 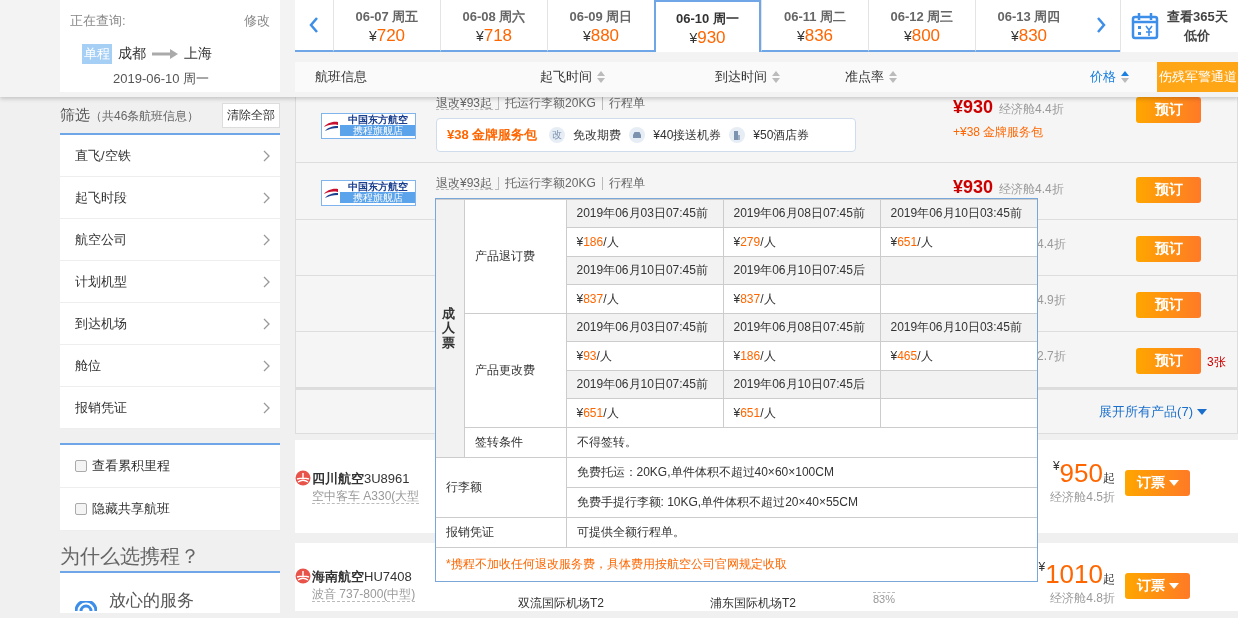 I want to click on airline-logo: 中国东方航空 携程旗舰店, so click(x=368, y=126).